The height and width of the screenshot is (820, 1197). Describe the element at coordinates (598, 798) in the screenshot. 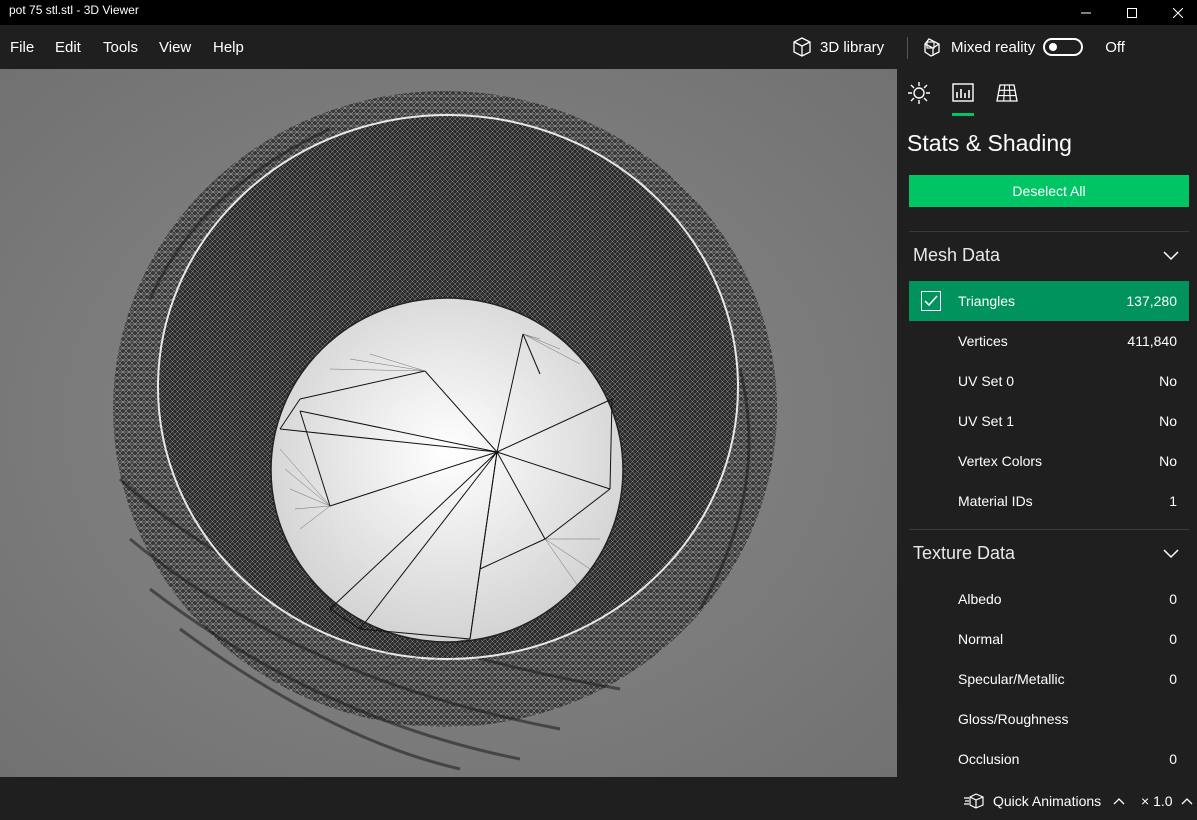

I see `status-bar: Quick Animations × 1.0` at that location.